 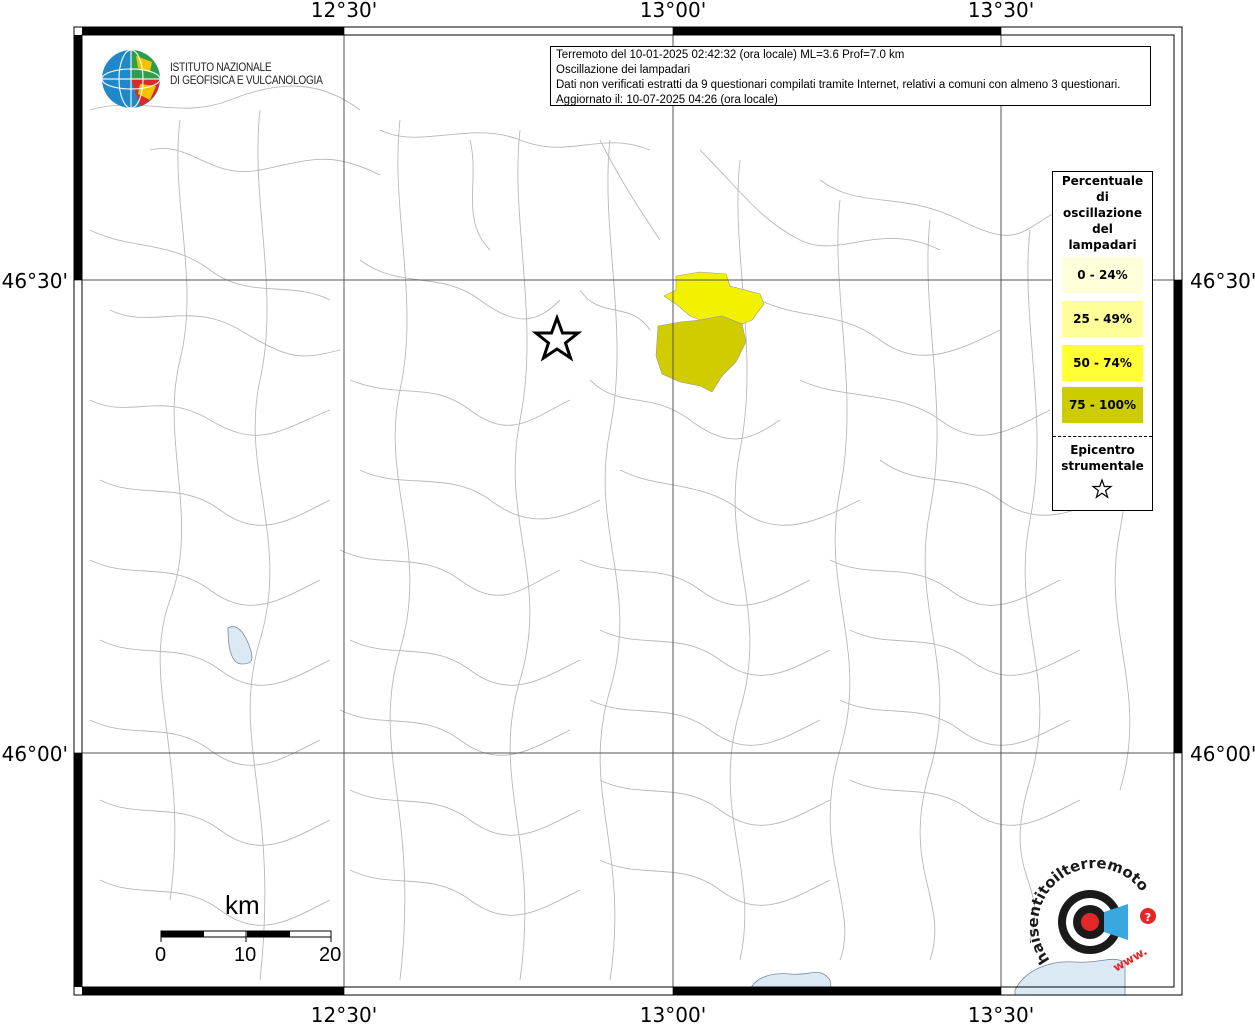 What do you see at coordinates (246, 81) in the screenshot?
I see `ingv-logo-line2: DI GEOFISICA E VULCANOLOGIA` at bounding box center [246, 81].